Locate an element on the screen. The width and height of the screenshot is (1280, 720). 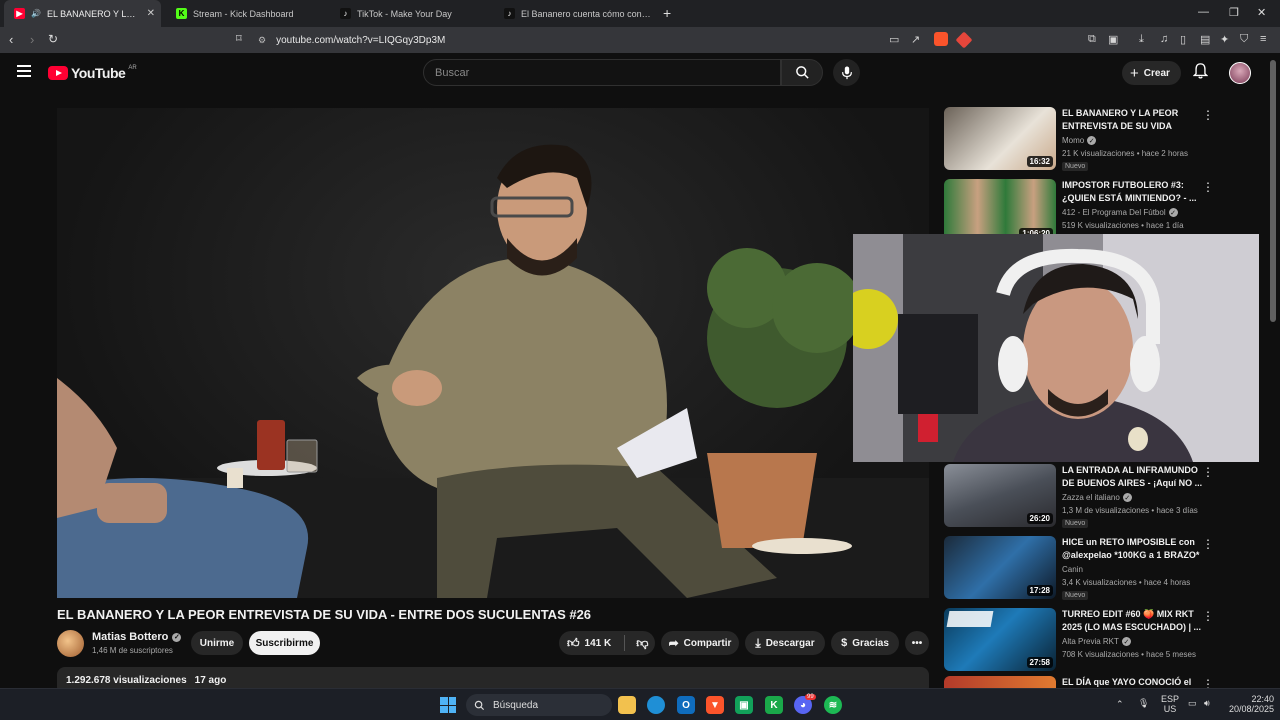
clock: 22:40 20/08/2025 is located at coordinates (1250, 704).